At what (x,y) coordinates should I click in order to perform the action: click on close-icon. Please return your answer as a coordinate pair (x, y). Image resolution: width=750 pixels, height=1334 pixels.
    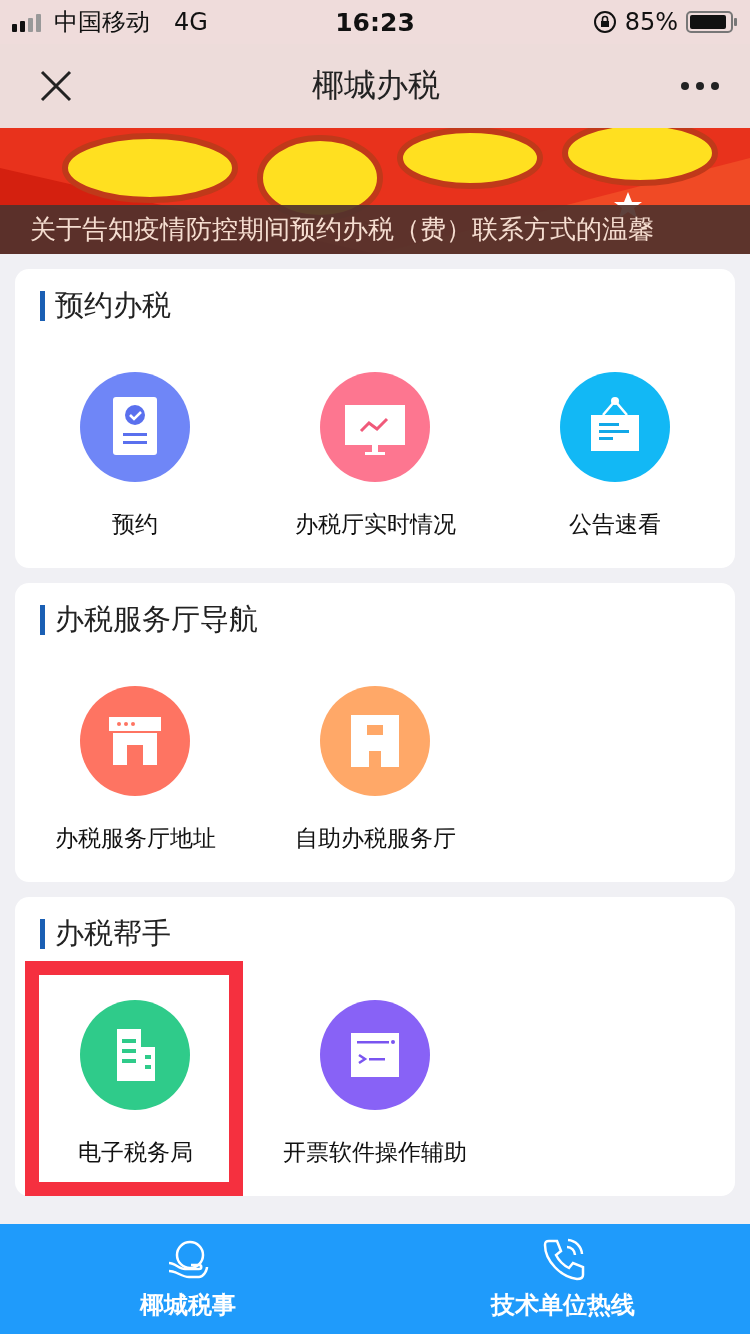
    Looking at the image, I should click on (56, 86).